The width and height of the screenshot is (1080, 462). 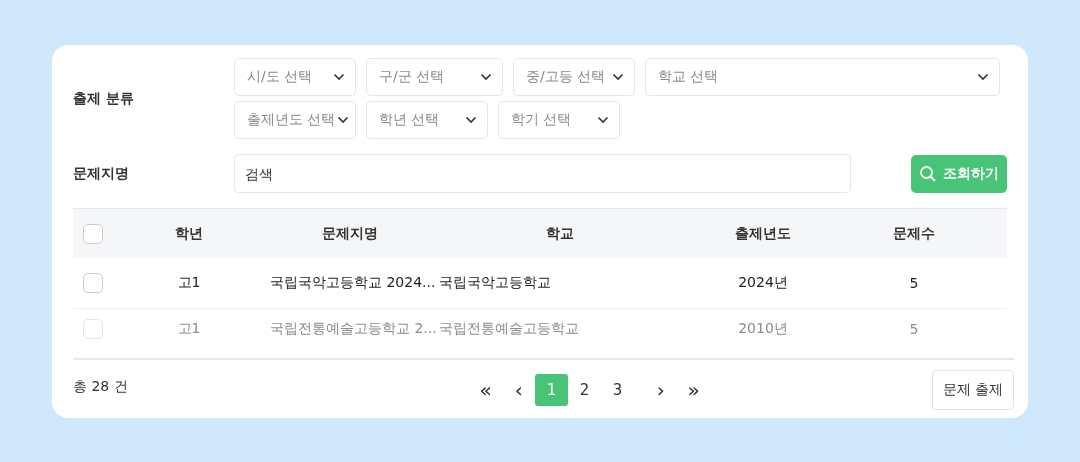 I want to click on page-button: 3, so click(x=618, y=390).